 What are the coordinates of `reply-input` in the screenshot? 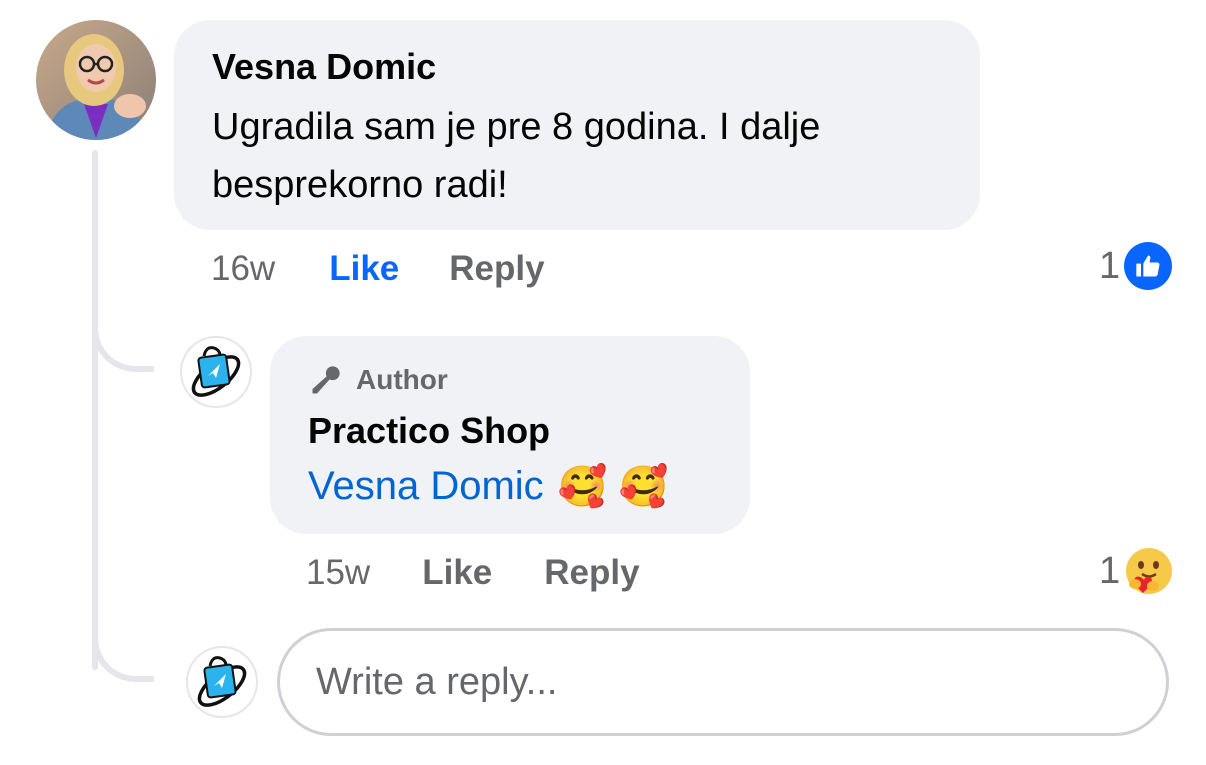 It's located at (723, 682).